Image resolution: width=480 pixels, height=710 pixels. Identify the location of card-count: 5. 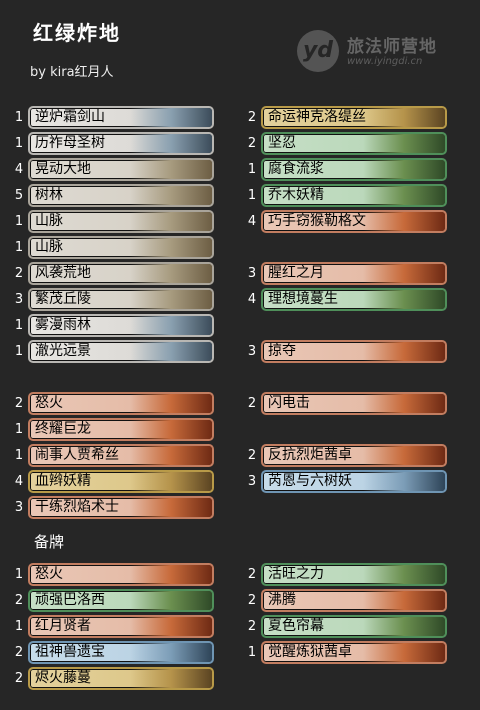
(19, 195).